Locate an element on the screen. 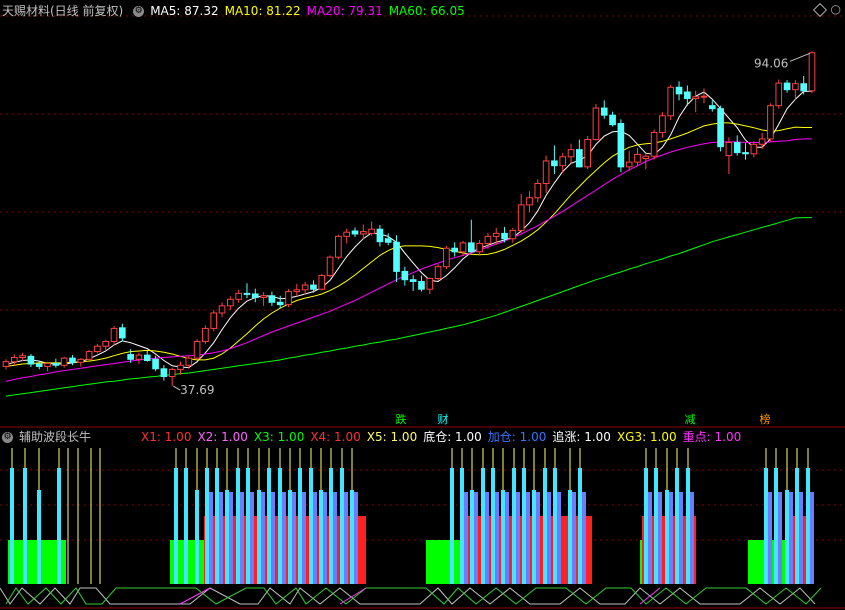  sub-zigzag-magenta is located at coordinates (420, 596).